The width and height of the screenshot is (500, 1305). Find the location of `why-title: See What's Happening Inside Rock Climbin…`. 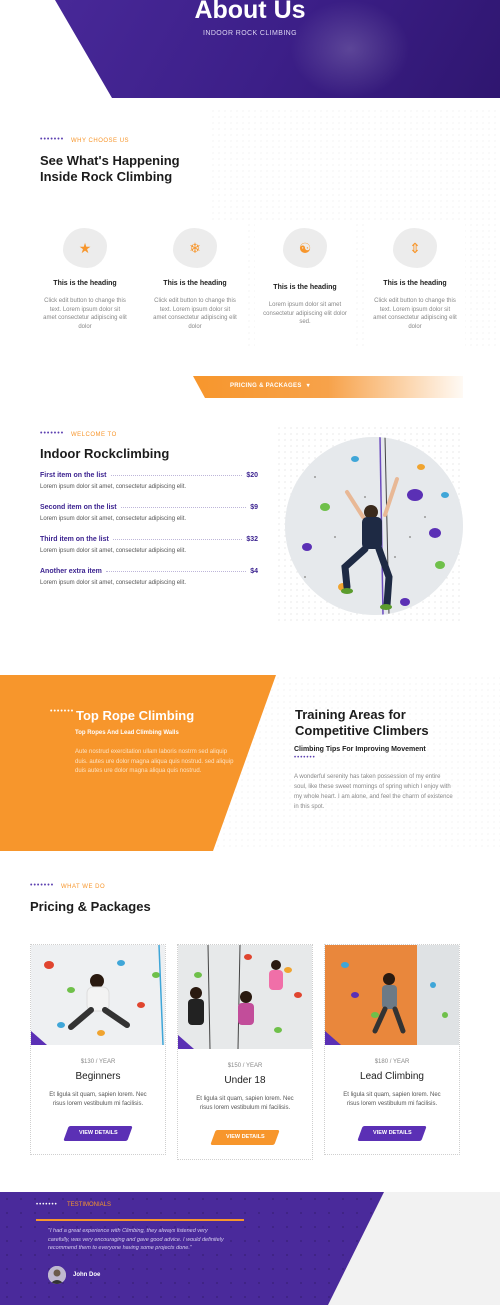

why-title: See What's Happening Inside Rock Climbin… is located at coordinates (110, 168).